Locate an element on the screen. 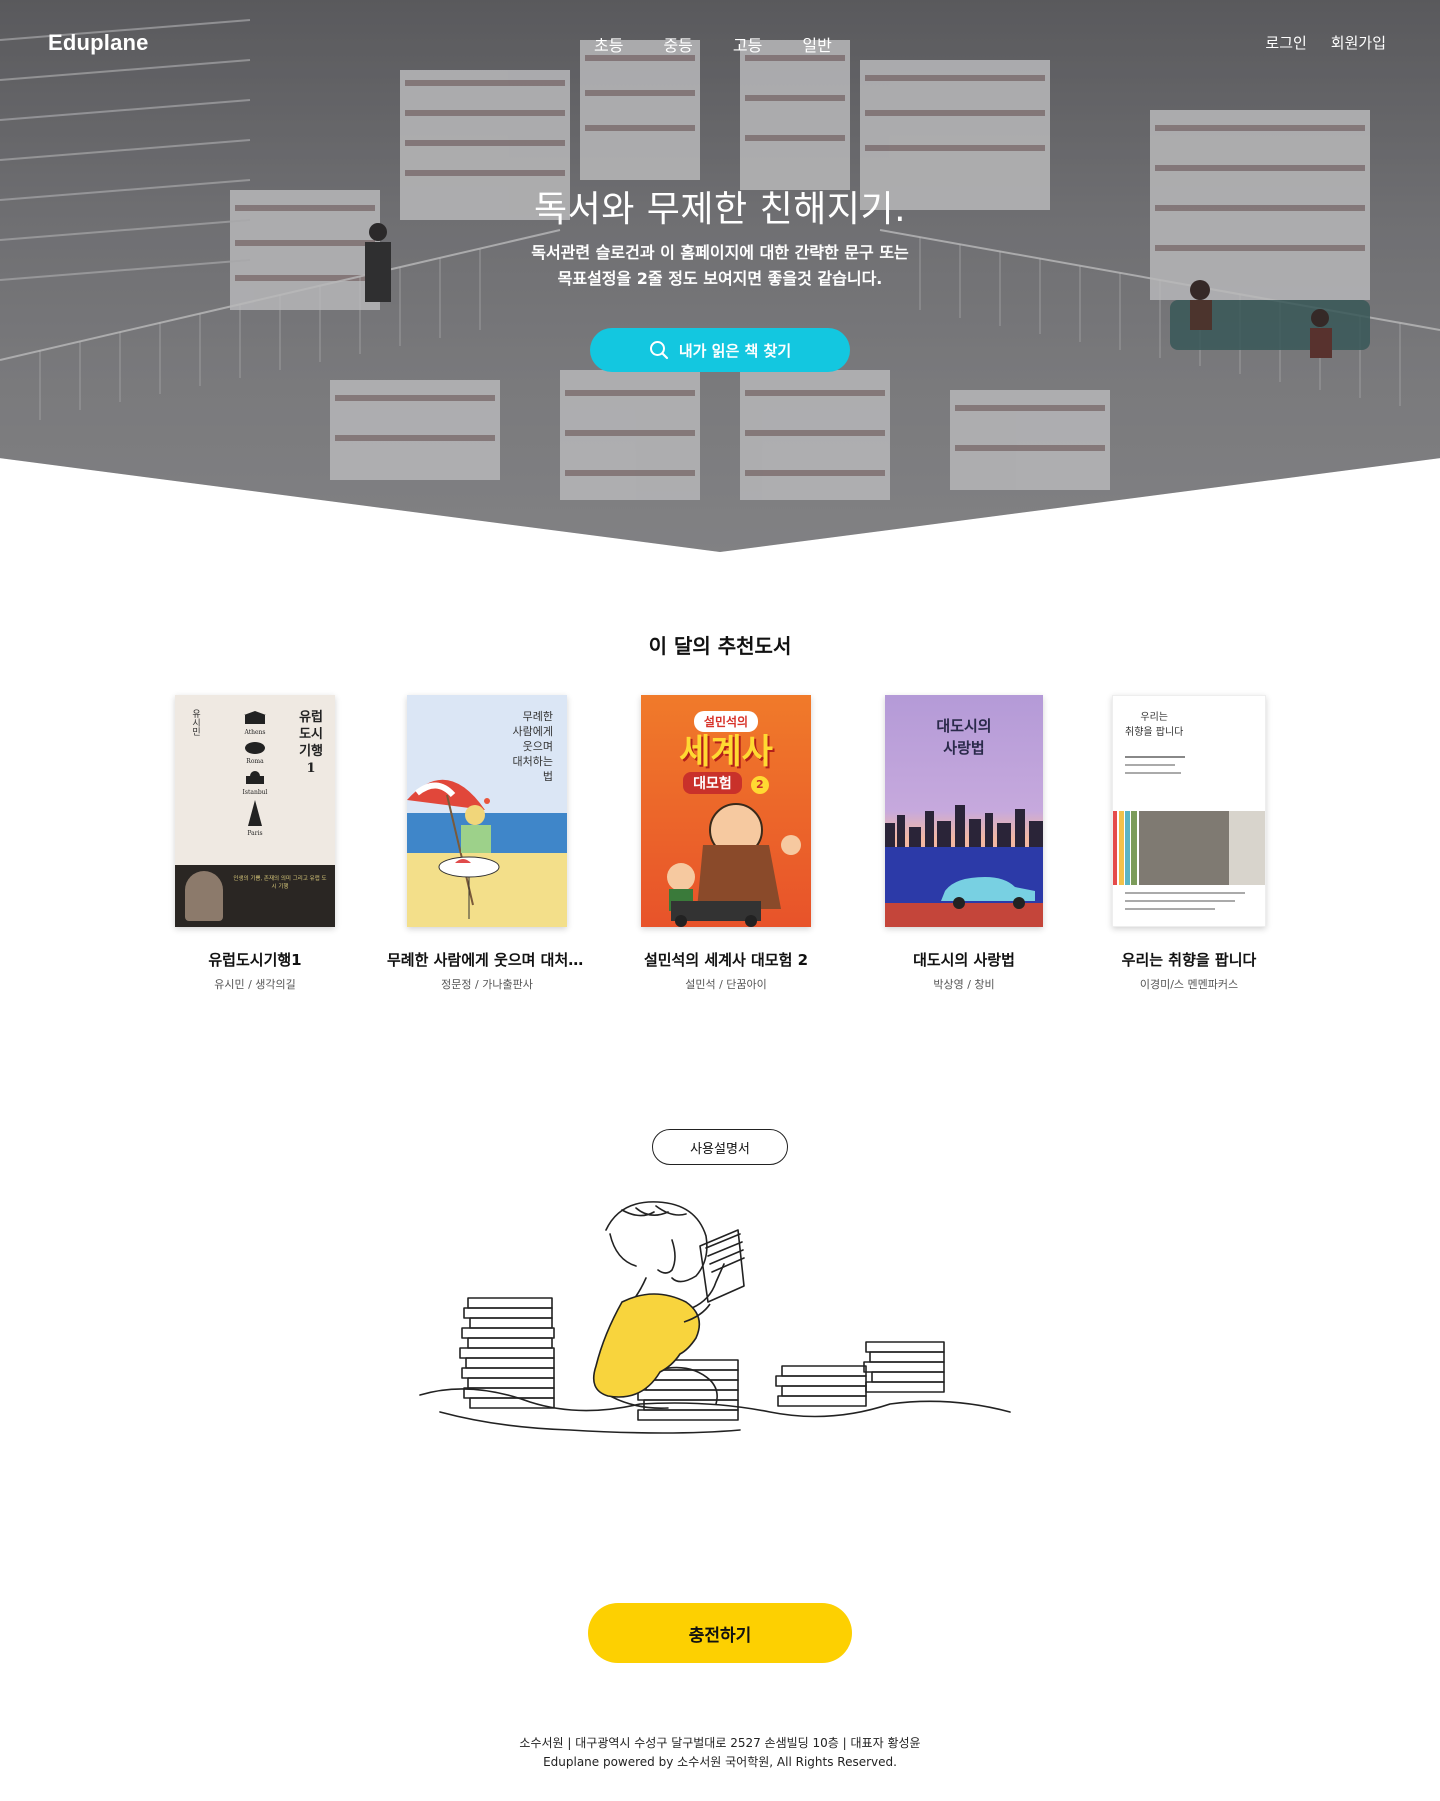 Image resolution: width=1440 pixels, height=1801 pixels. site-logo: Eduplane is located at coordinates (98, 43).